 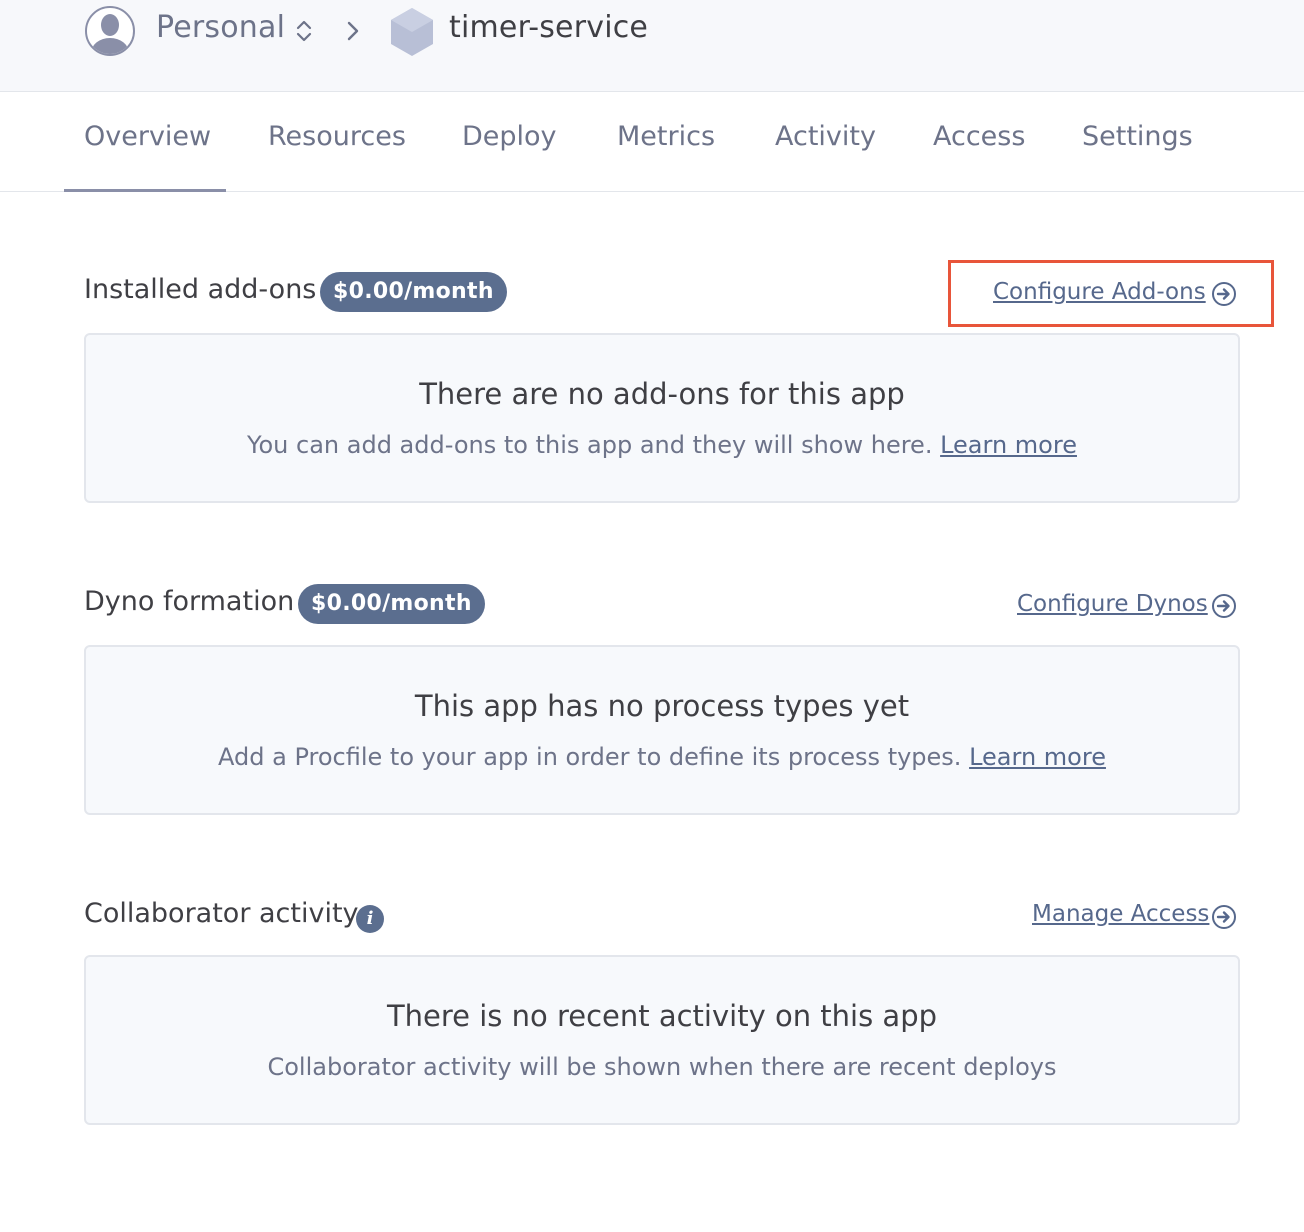 What do you see at coordinates (979, 136) in the screenshot?
I see `tab-access: Access` at bounding box center [979, 136].